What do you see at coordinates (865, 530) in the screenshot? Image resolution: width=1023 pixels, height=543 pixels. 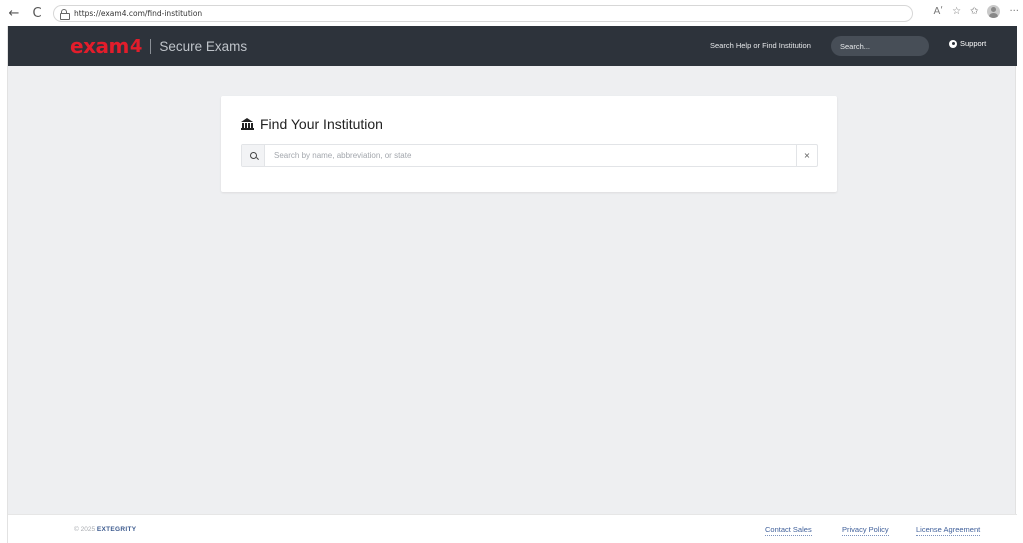 I see `privacy-policy-link: Privacy Policy` at bounding box center [865, 530].